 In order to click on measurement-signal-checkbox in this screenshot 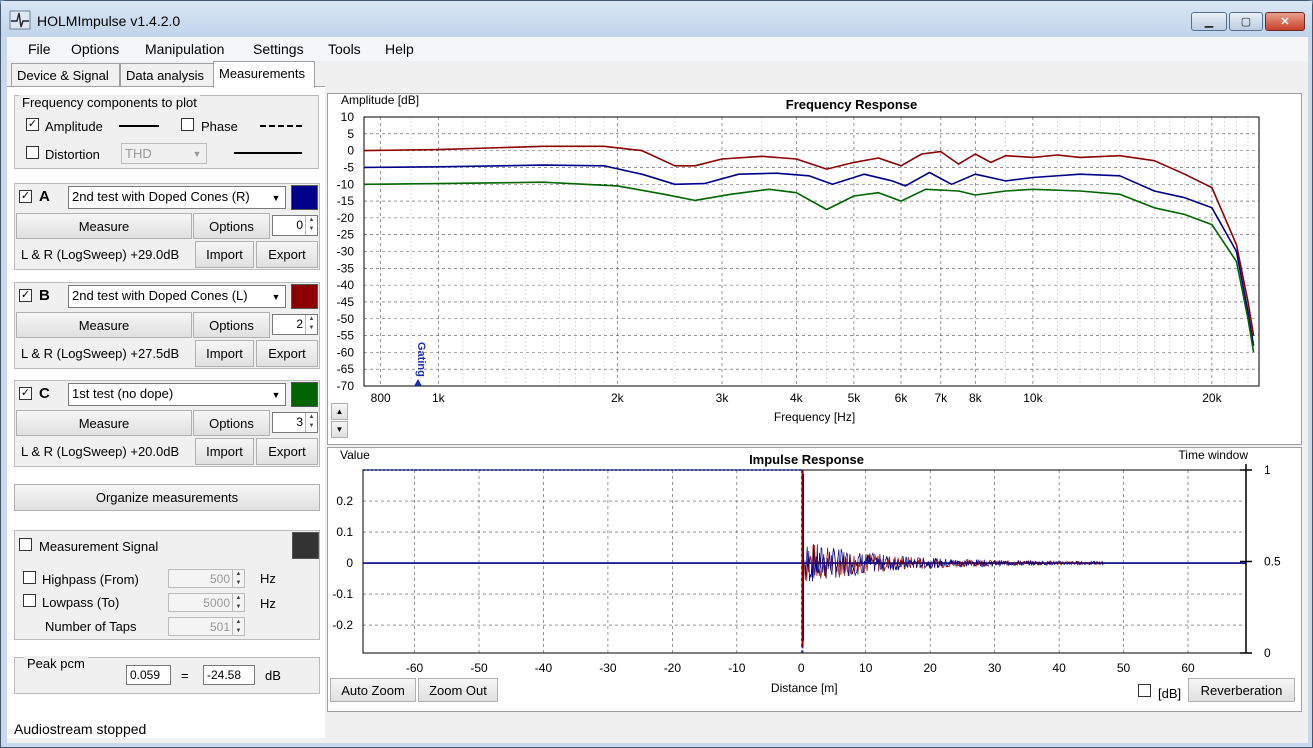, I will do `click(25, 544)`.